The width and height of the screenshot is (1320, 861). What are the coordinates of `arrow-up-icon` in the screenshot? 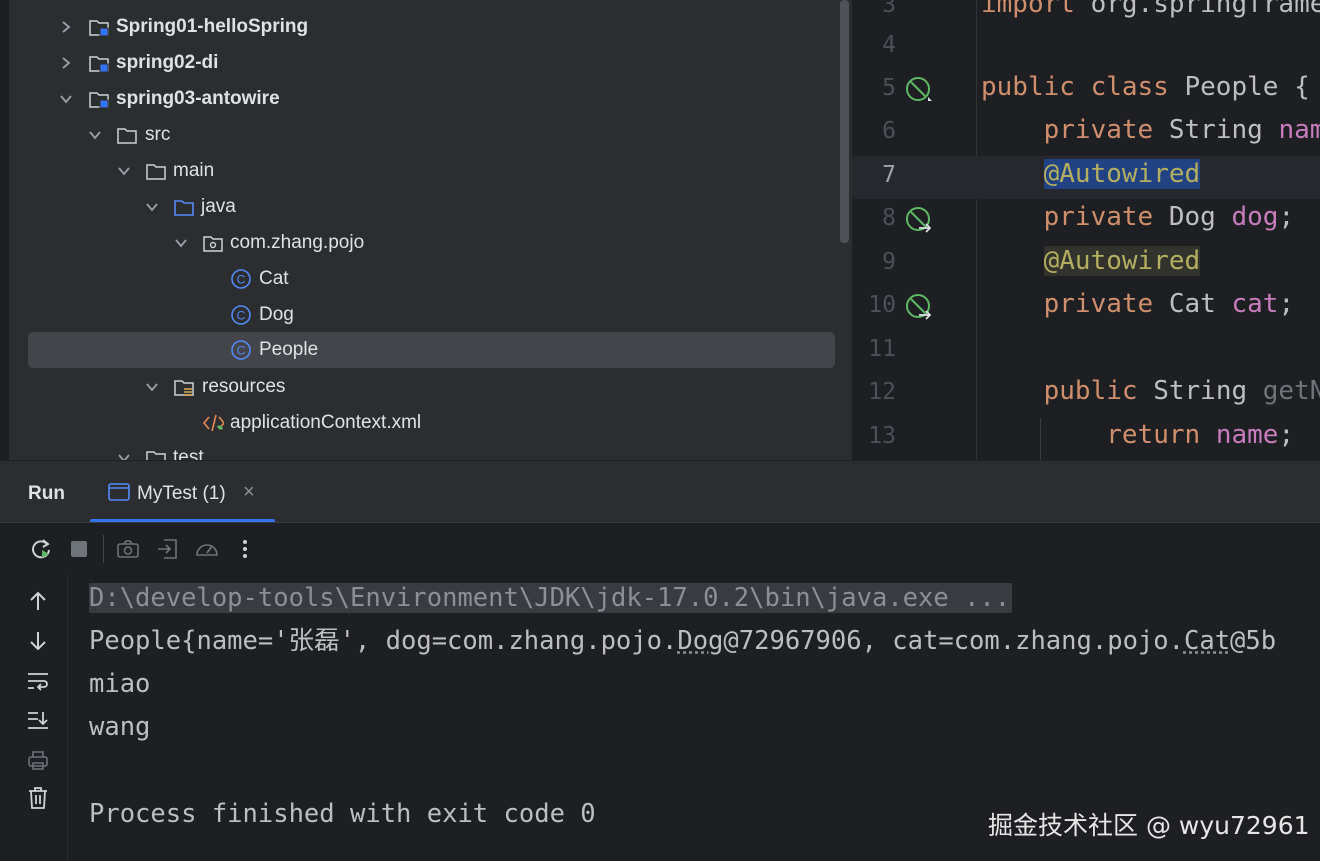 It's located at (38, 601).